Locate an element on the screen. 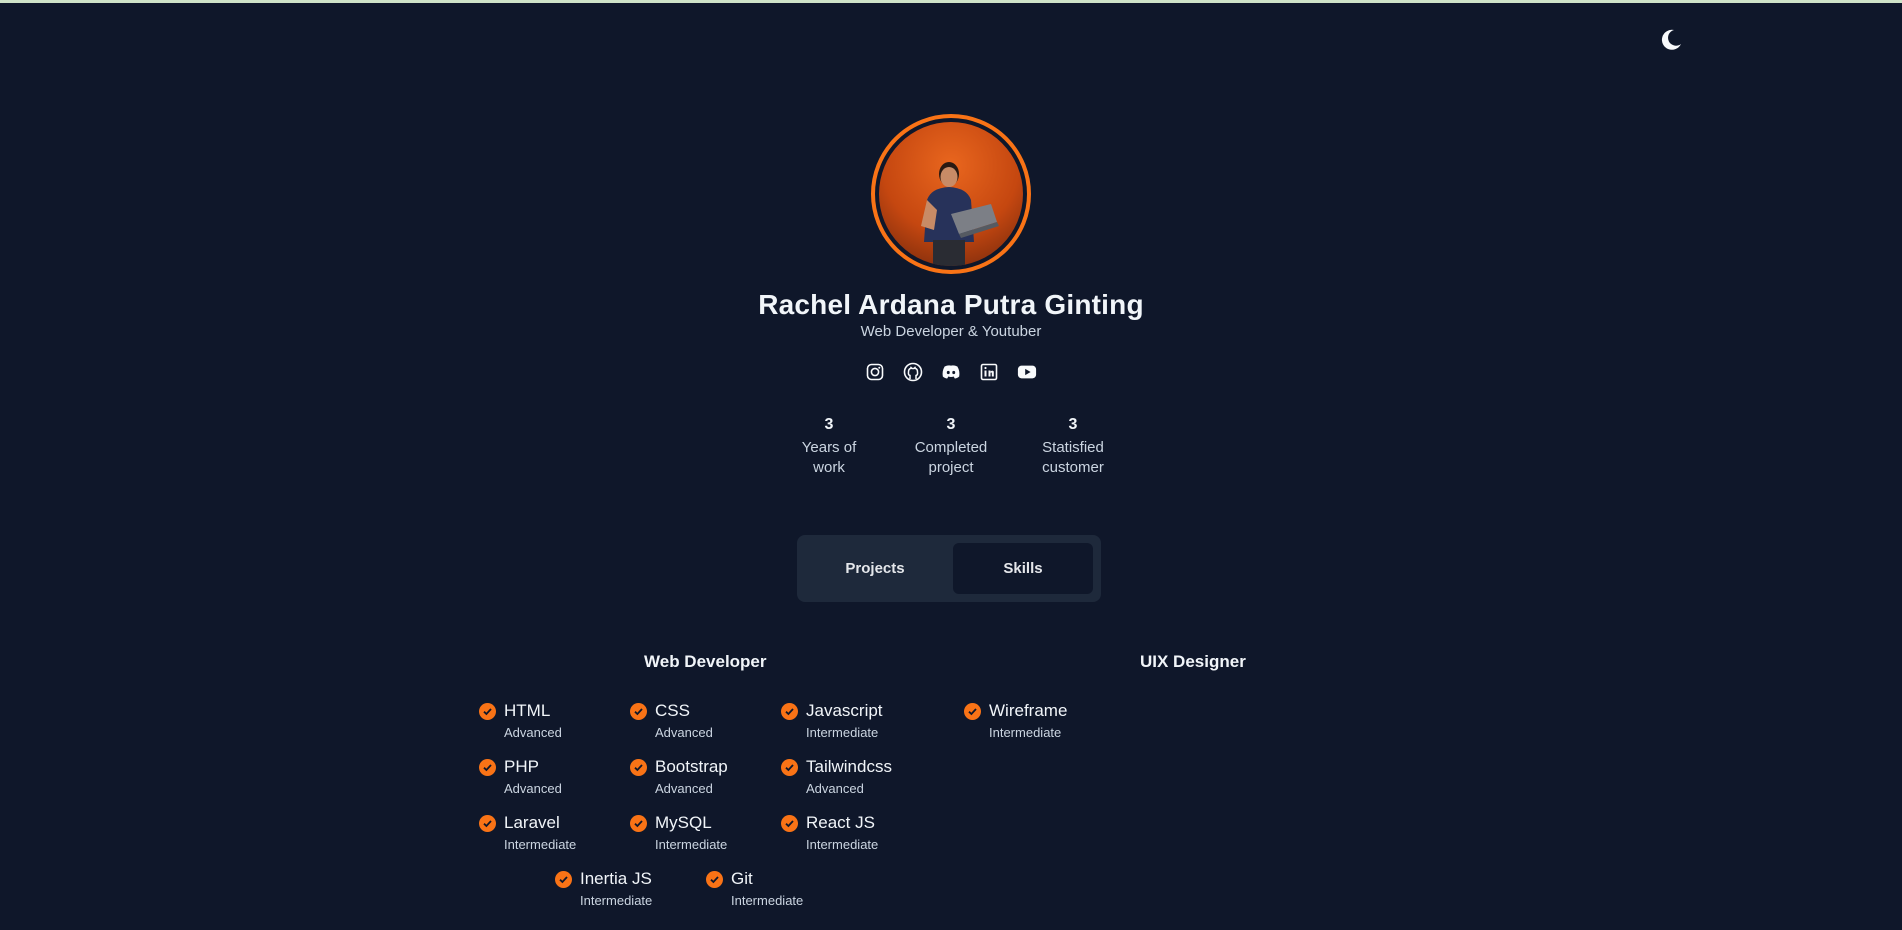 The image size is (1902, 930). stat-years: 3 Years of work is located at coordinates (829, 447).